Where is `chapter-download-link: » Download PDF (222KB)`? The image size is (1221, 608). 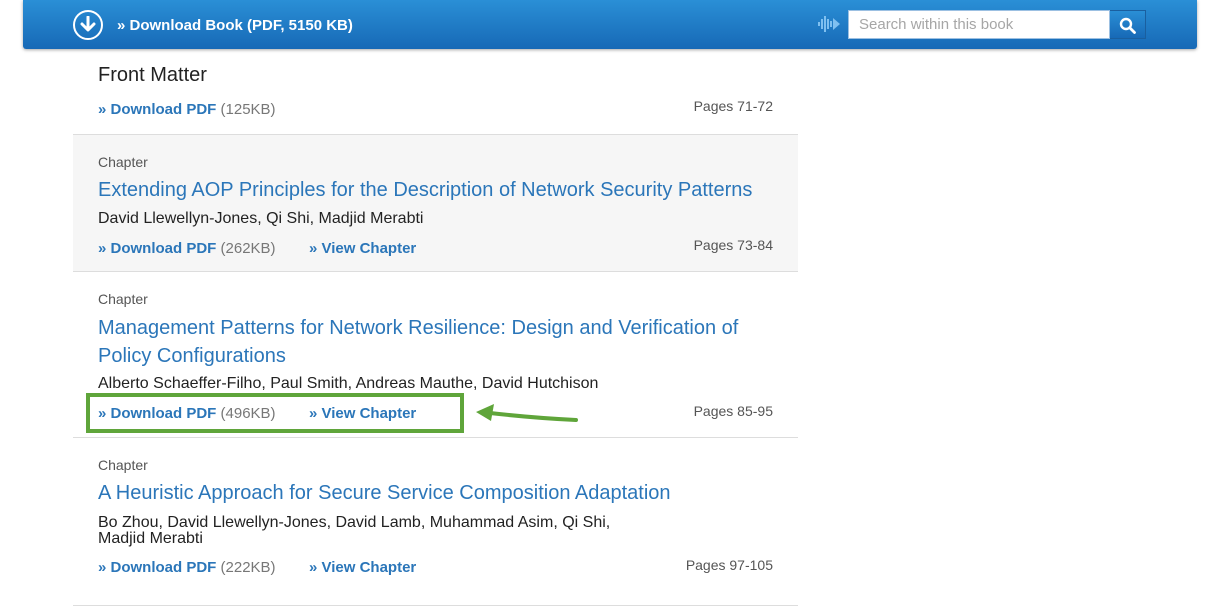 chapter-download-link: » Download PDF (222KB) is located at coordinates (187, 567).